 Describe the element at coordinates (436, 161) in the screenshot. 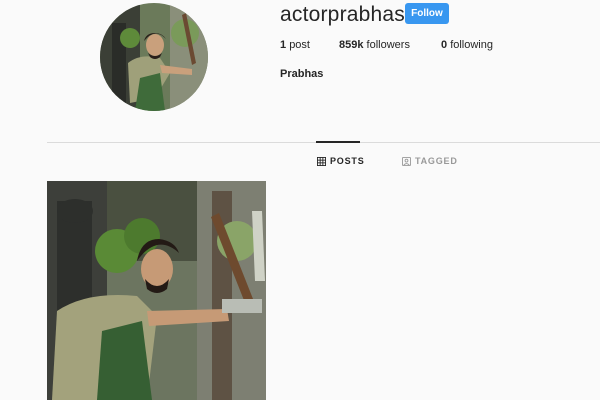

I see `tab-tagged-label: TAGGED` at that location.